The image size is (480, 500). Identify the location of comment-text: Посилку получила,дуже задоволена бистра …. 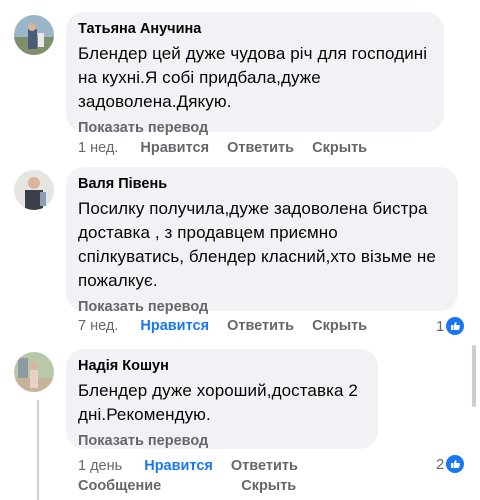
(257, 244).